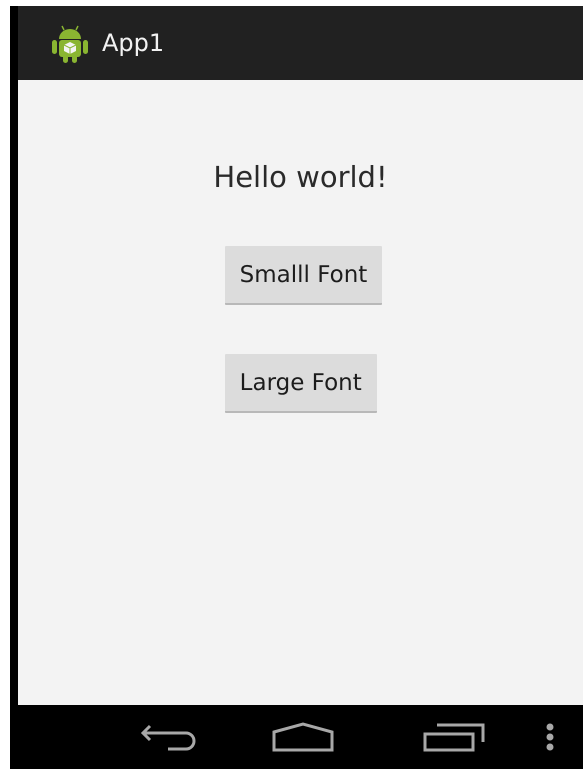  Describe the element at coordinates (550, 737) in the screenshot. I see `menu-icon` at that location.